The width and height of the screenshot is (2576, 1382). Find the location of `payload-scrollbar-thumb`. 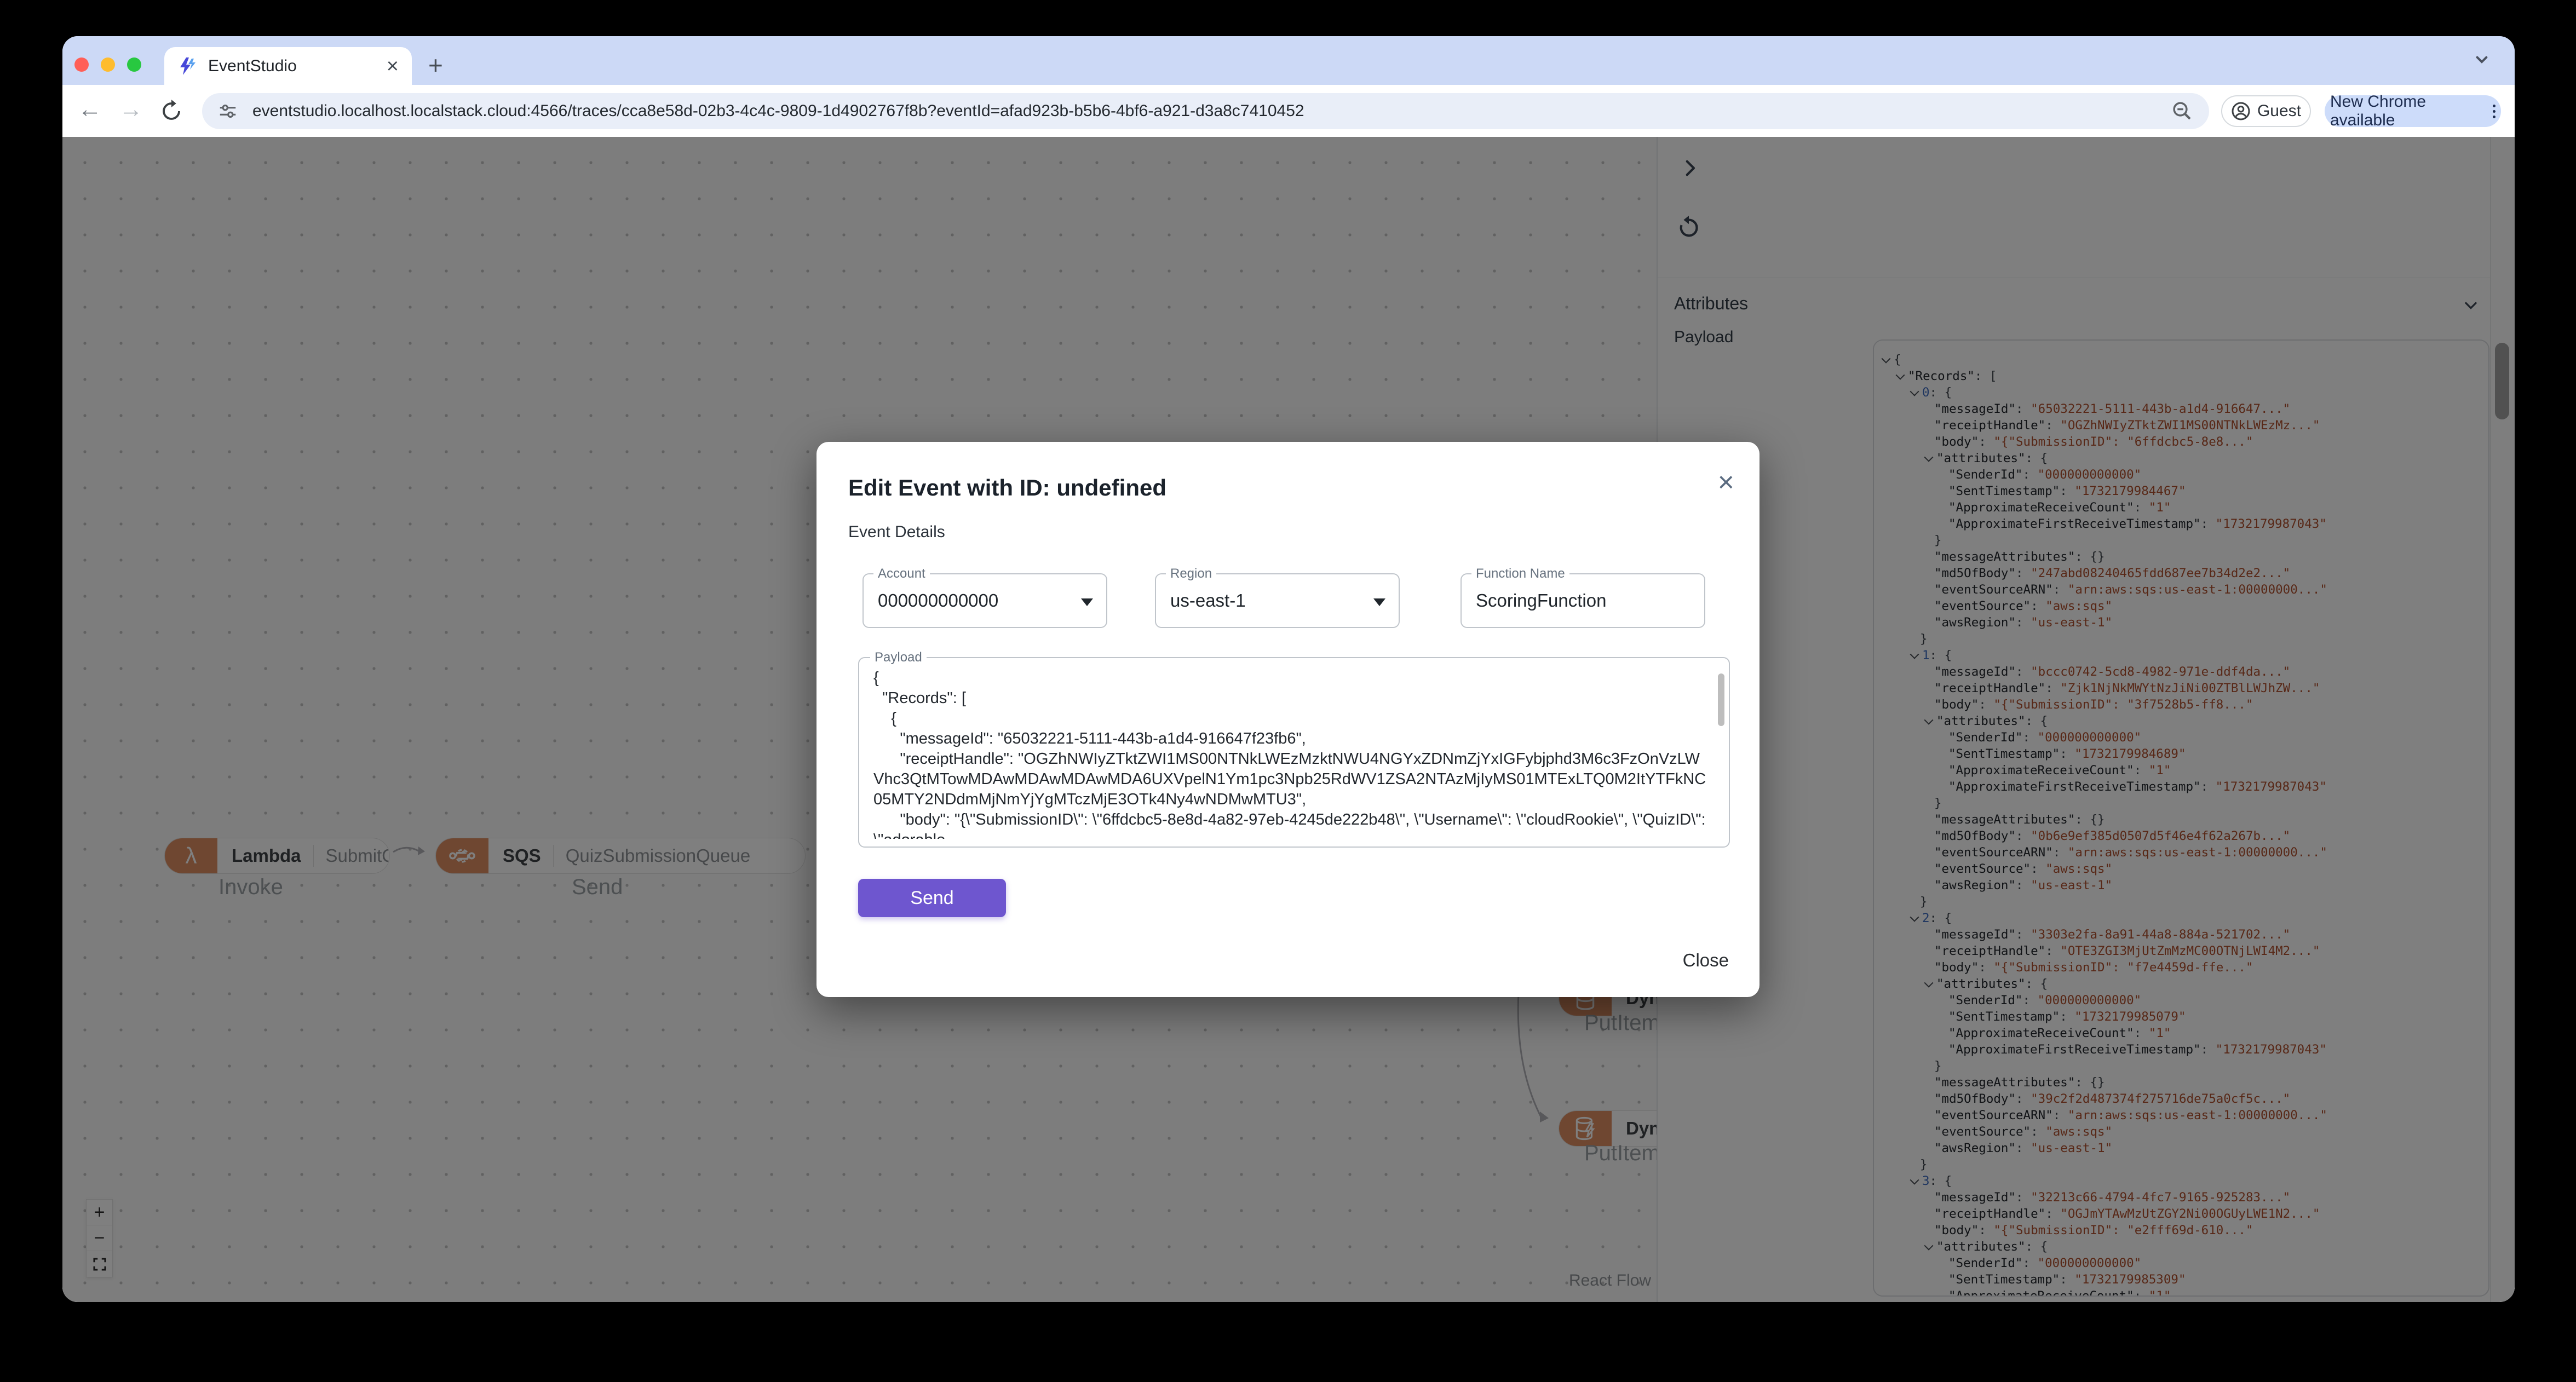

payload-scrollbar-thumb is located at coordinates (1721, 699).